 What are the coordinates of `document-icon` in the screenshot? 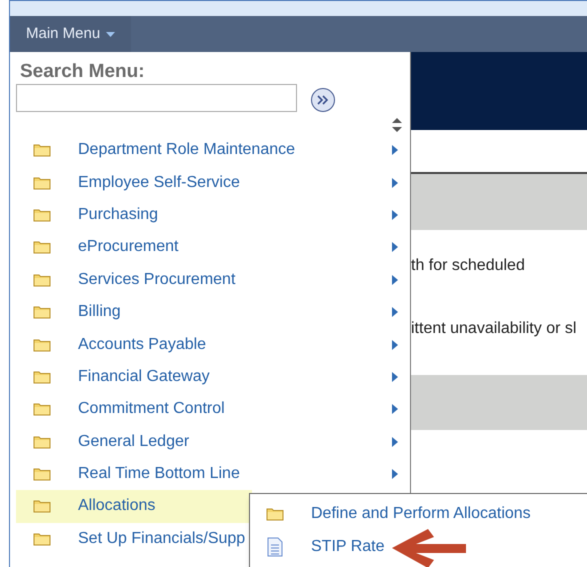 It's located at (275, 546).